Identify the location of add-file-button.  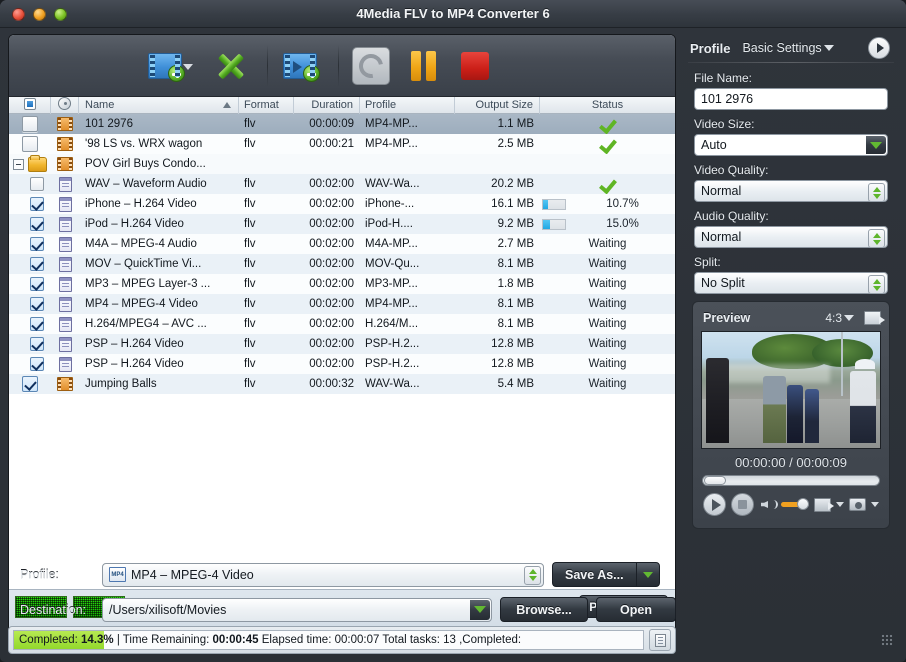
(166, 66).